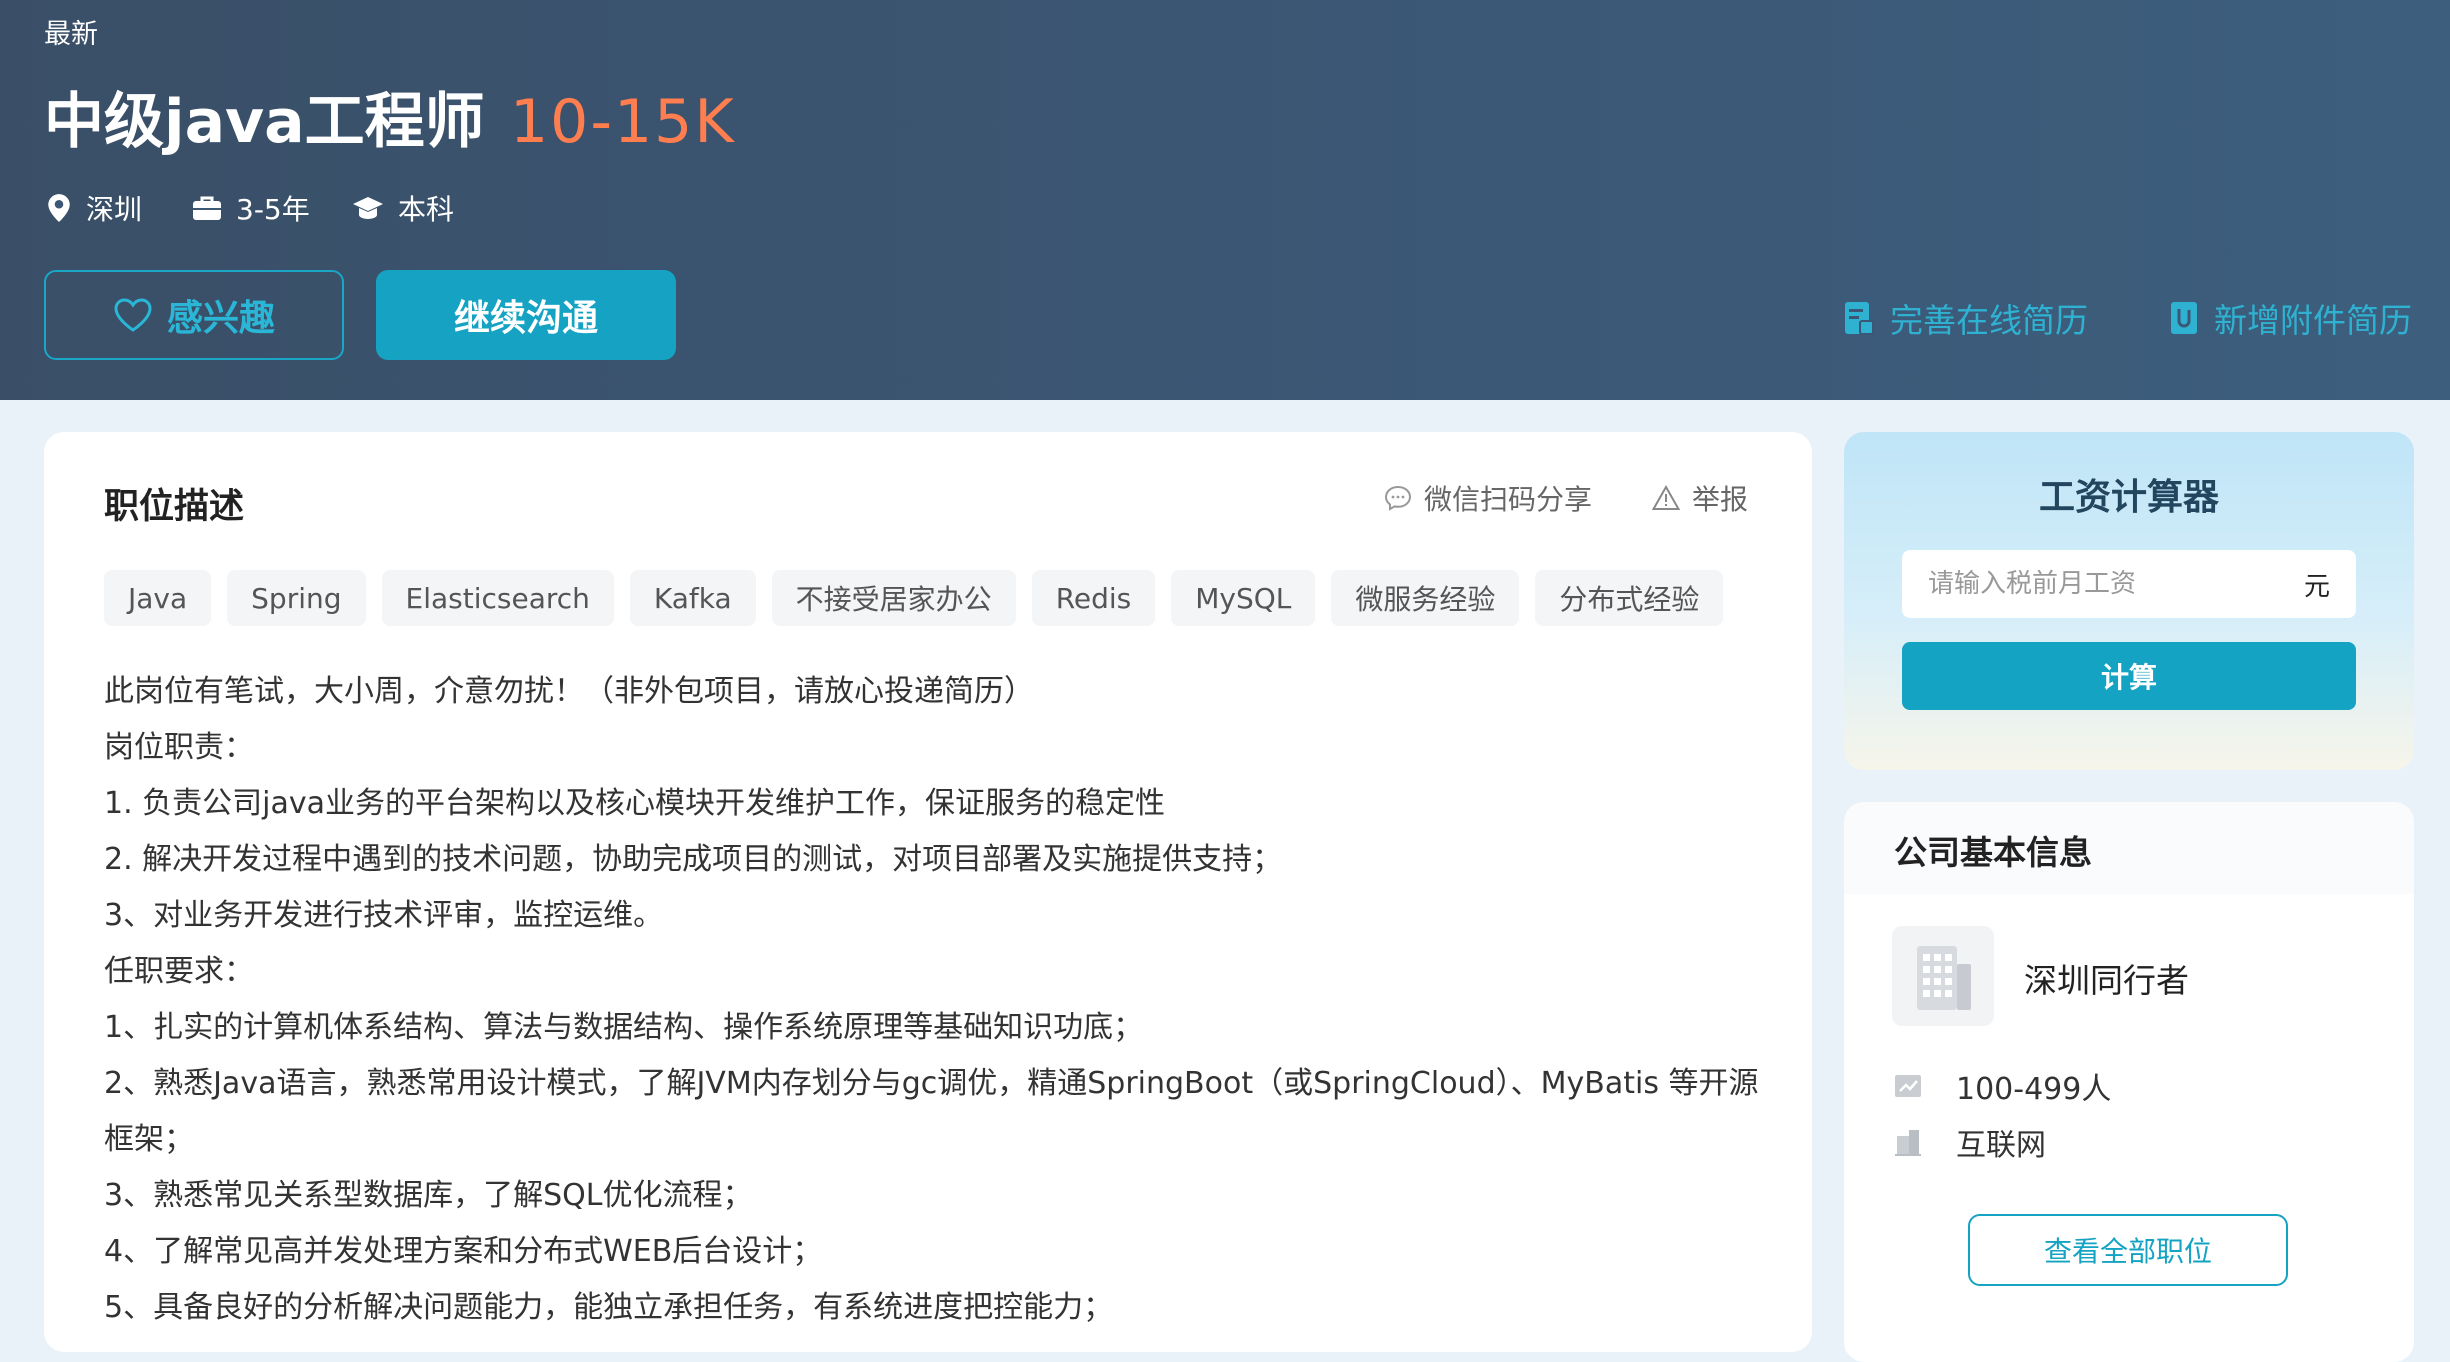 This screenshot has width=2450, height=1362. What do you see at coordinates (1398, 498) in the screenshot?
I see `chat-bubble-icon` at bounding box center [1398, 498].